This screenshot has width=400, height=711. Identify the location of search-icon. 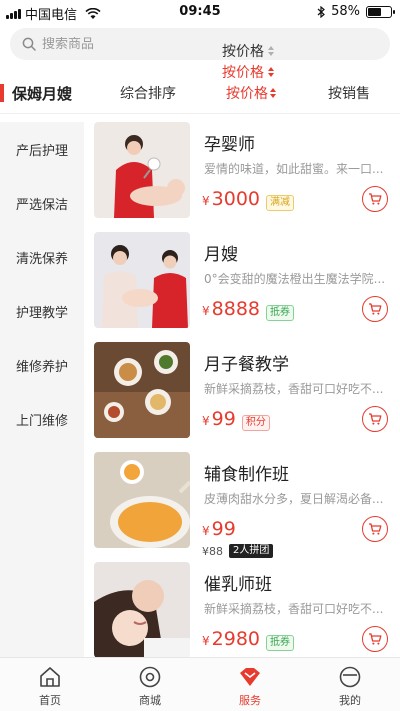
(29, 44).